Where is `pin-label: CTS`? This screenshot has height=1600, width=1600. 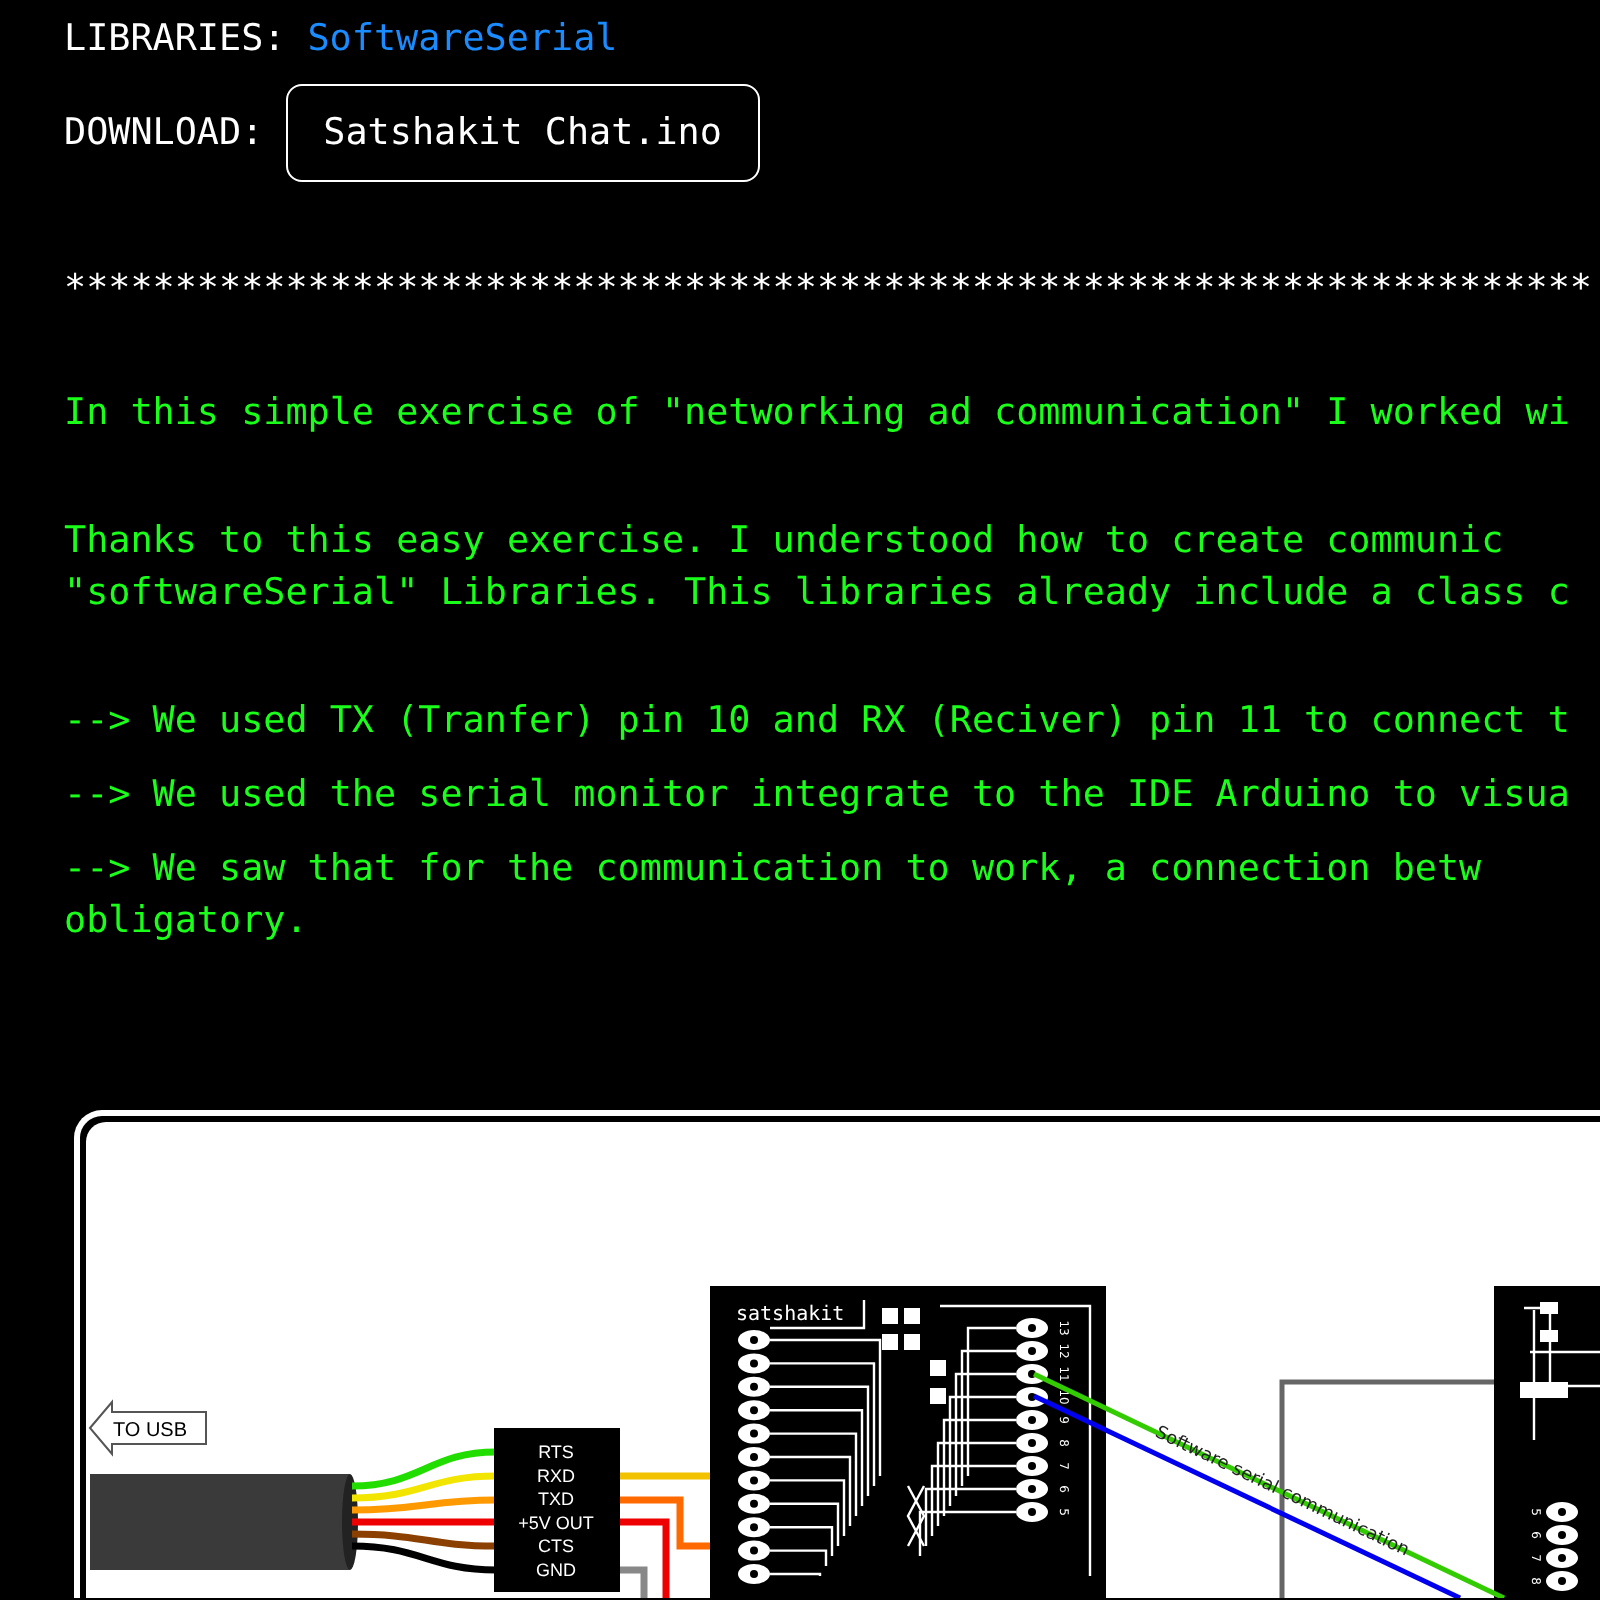 pin-label: CTS is located at coordinates (556, 1546).